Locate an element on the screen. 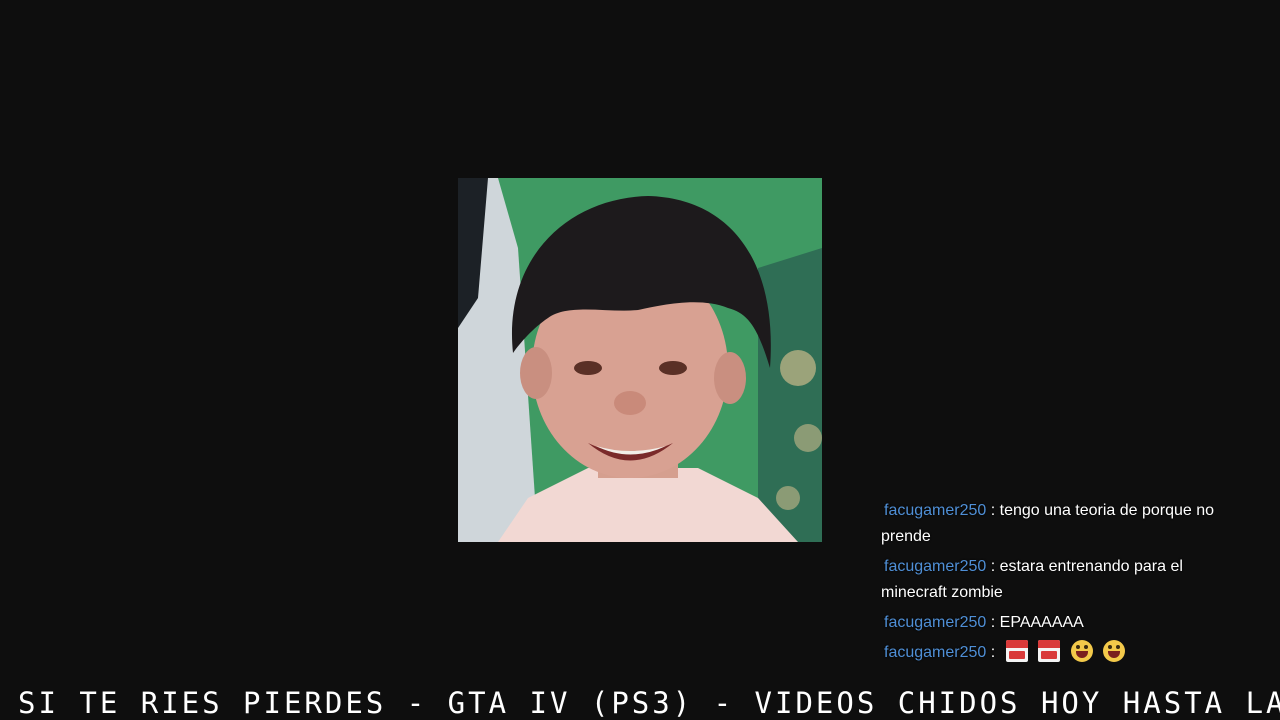  chat-message: facugamer250 : is located at coordinates (1061, 653).